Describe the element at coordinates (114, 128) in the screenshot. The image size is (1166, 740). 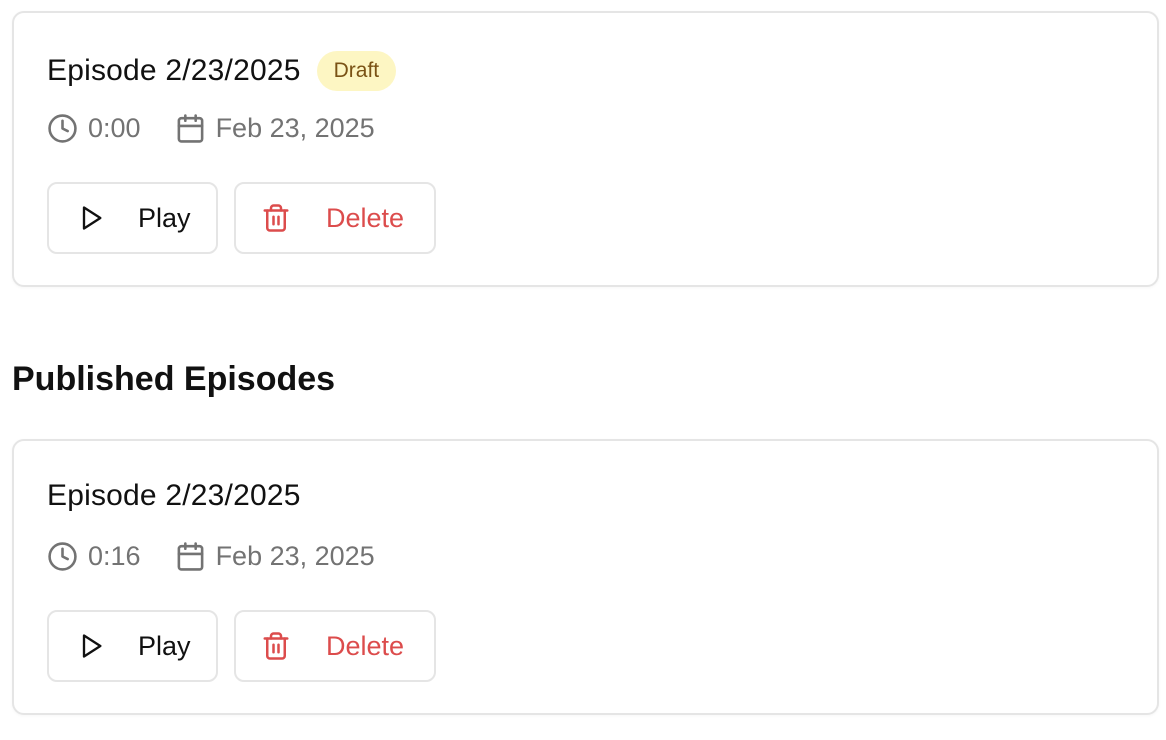
I see `episode-duration: 0:00` at that location.